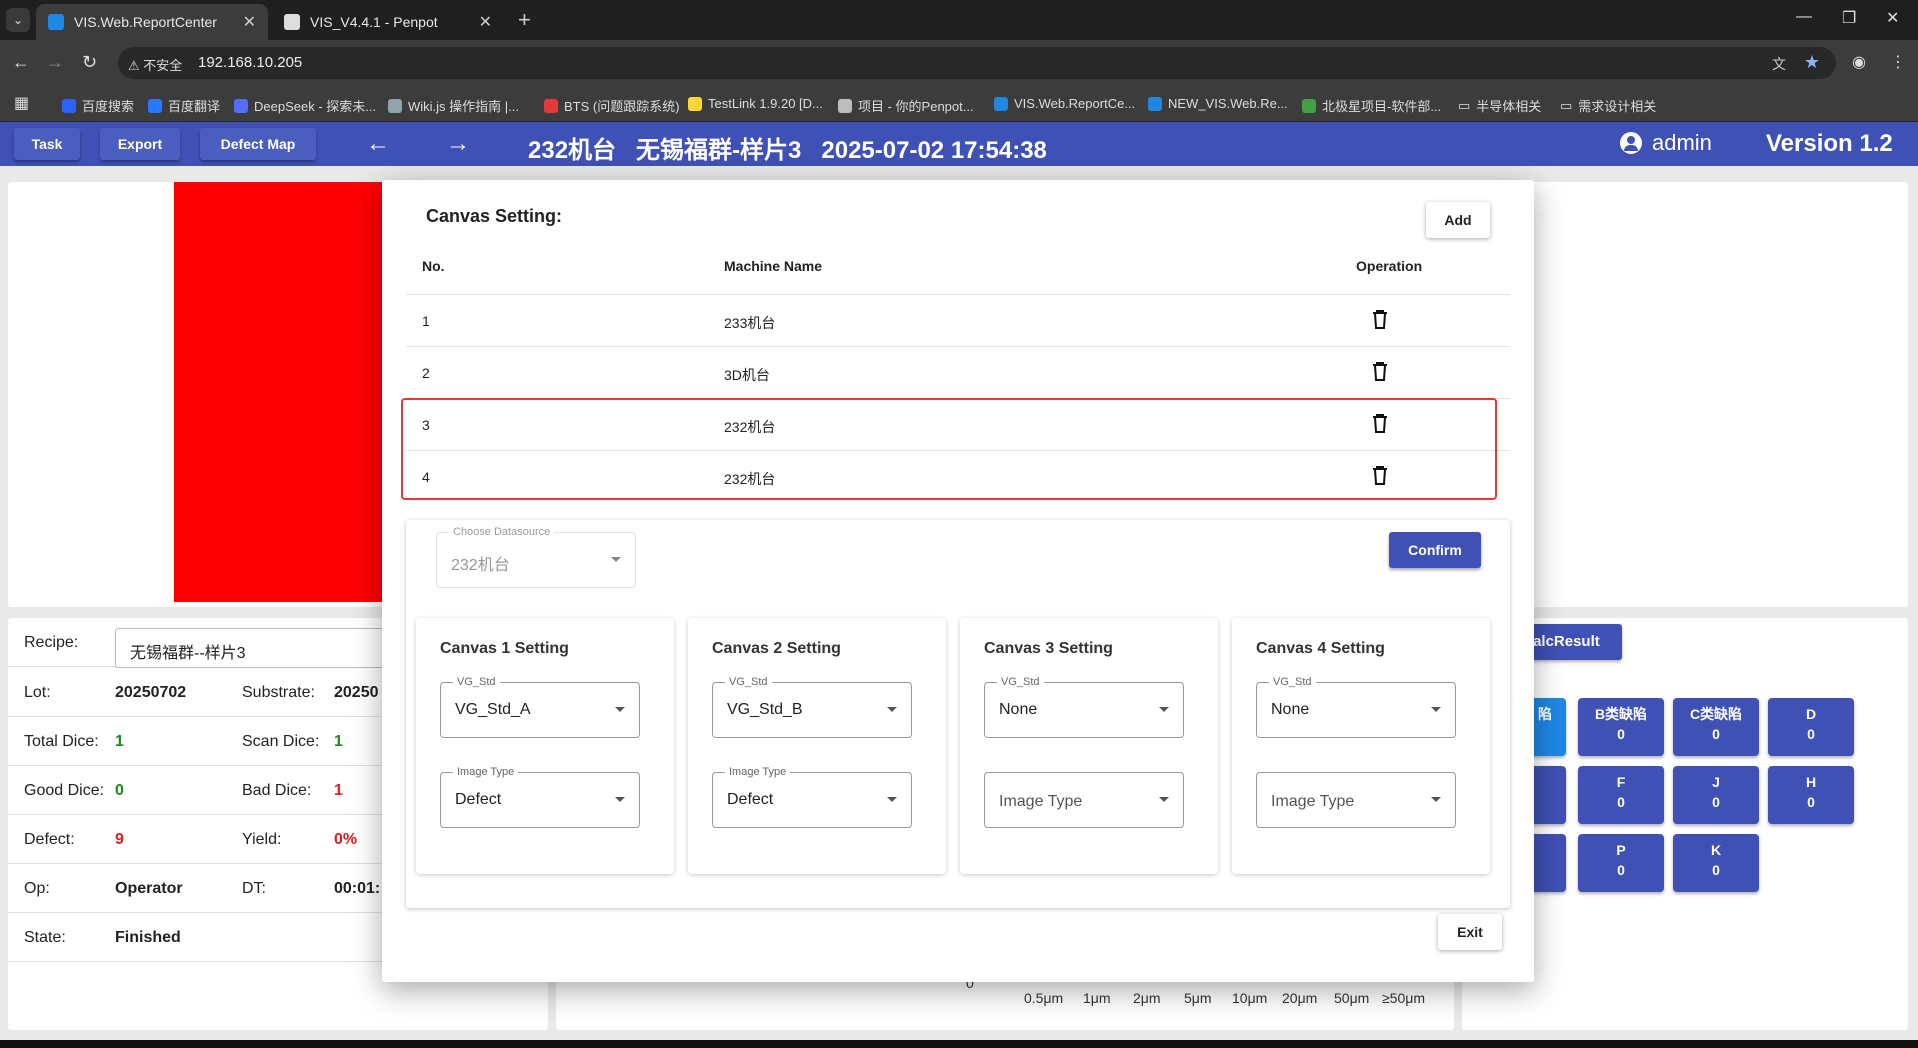 This screenshot has height=1048, width=1918. What do you see at coordinates (458, 144) in the screenshot?
I see `next-arrow-icon: →` at bounding box center [458, 144].